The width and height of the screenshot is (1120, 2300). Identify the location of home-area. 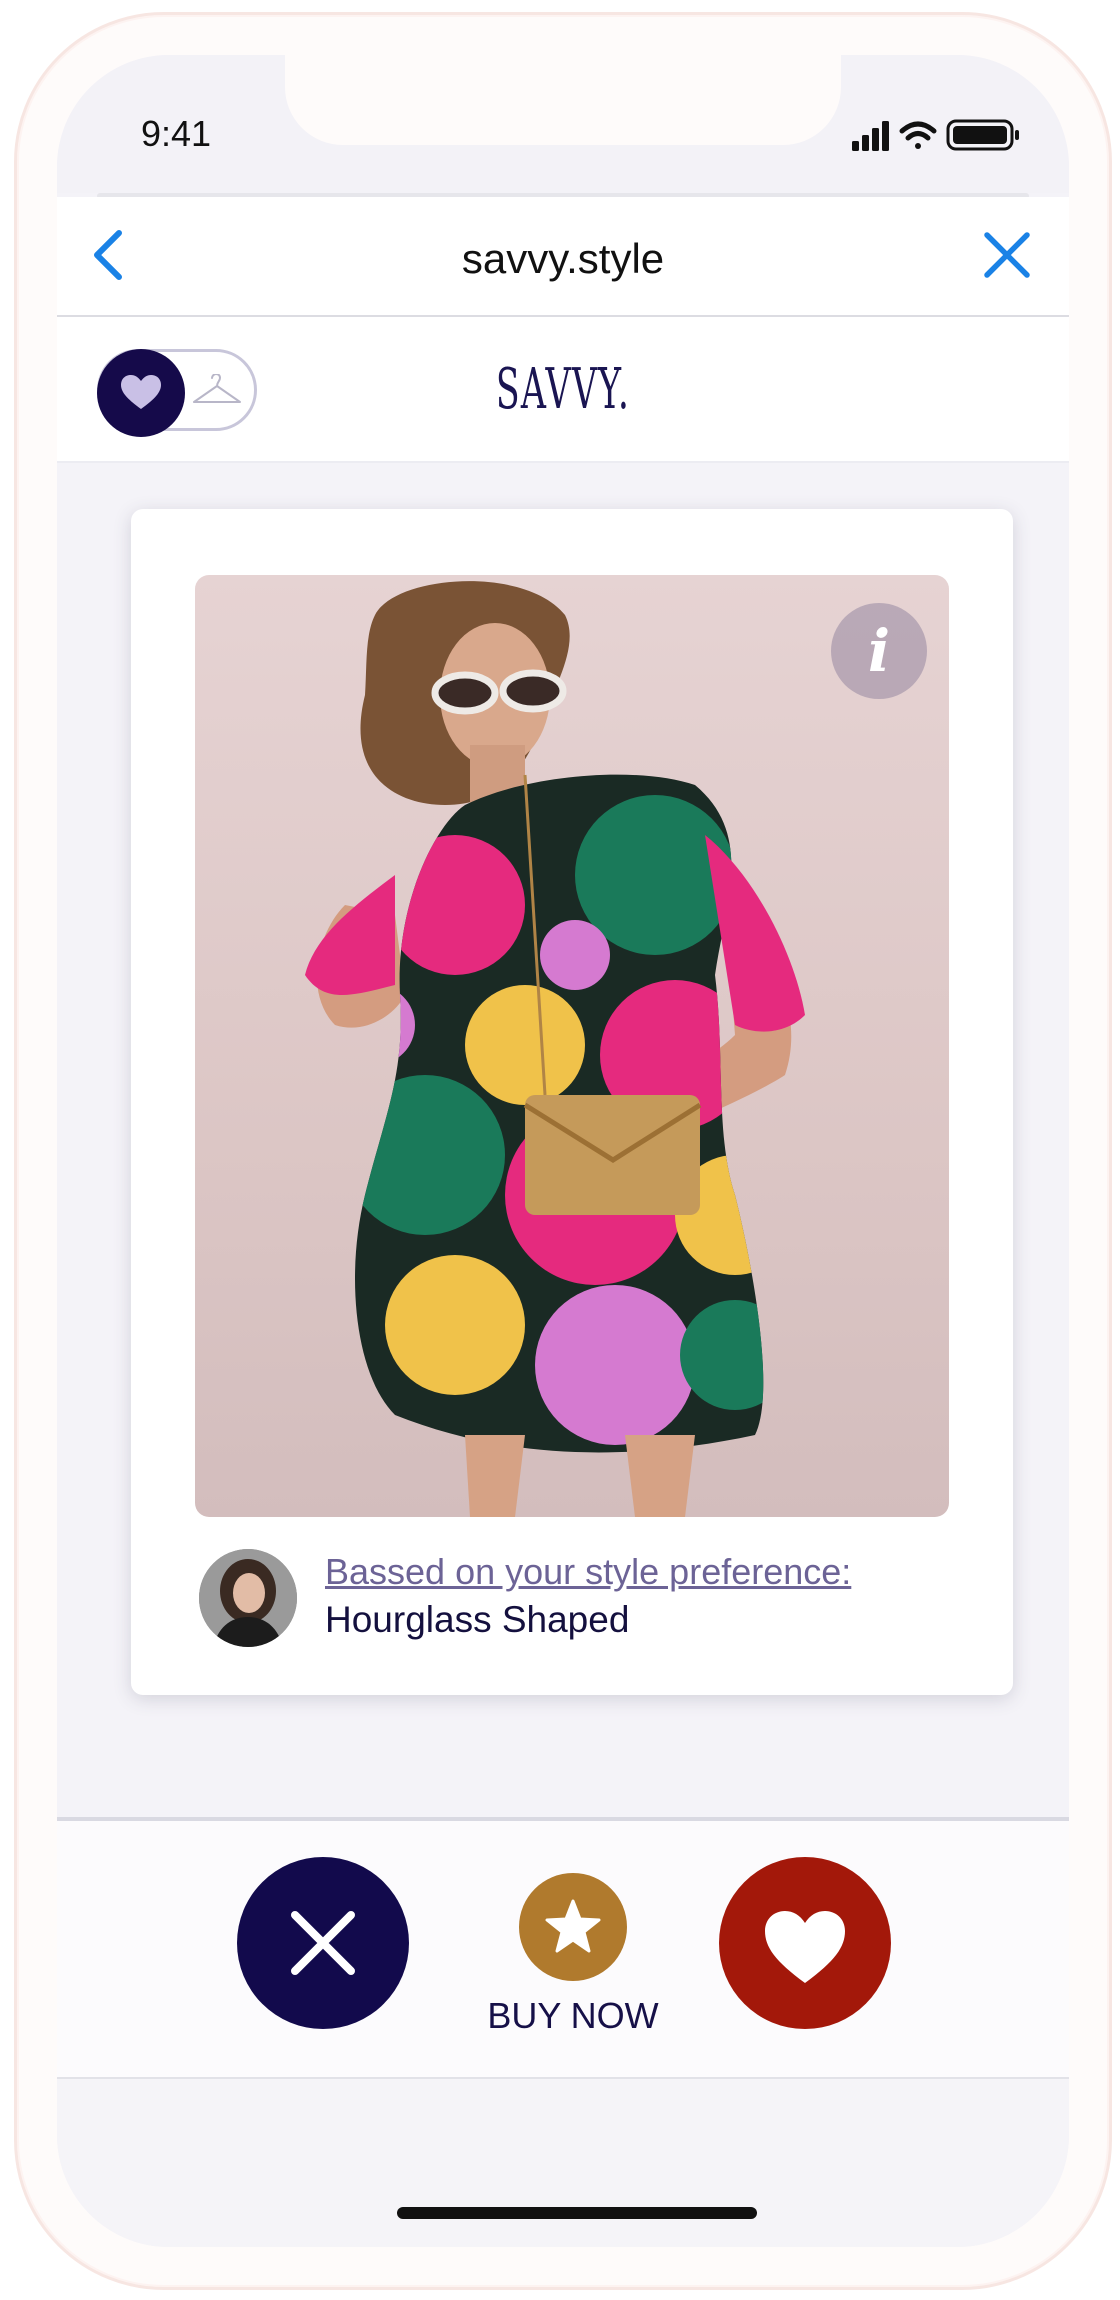
(563, 2163).